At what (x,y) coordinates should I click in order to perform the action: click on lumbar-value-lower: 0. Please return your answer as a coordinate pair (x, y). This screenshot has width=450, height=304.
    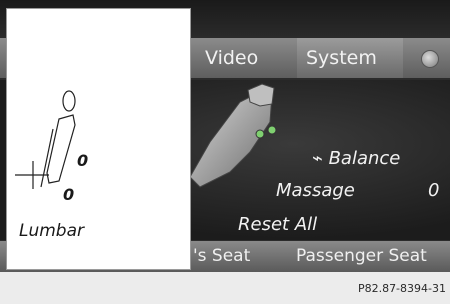
    Looking at the image, I should click on (69, 194).